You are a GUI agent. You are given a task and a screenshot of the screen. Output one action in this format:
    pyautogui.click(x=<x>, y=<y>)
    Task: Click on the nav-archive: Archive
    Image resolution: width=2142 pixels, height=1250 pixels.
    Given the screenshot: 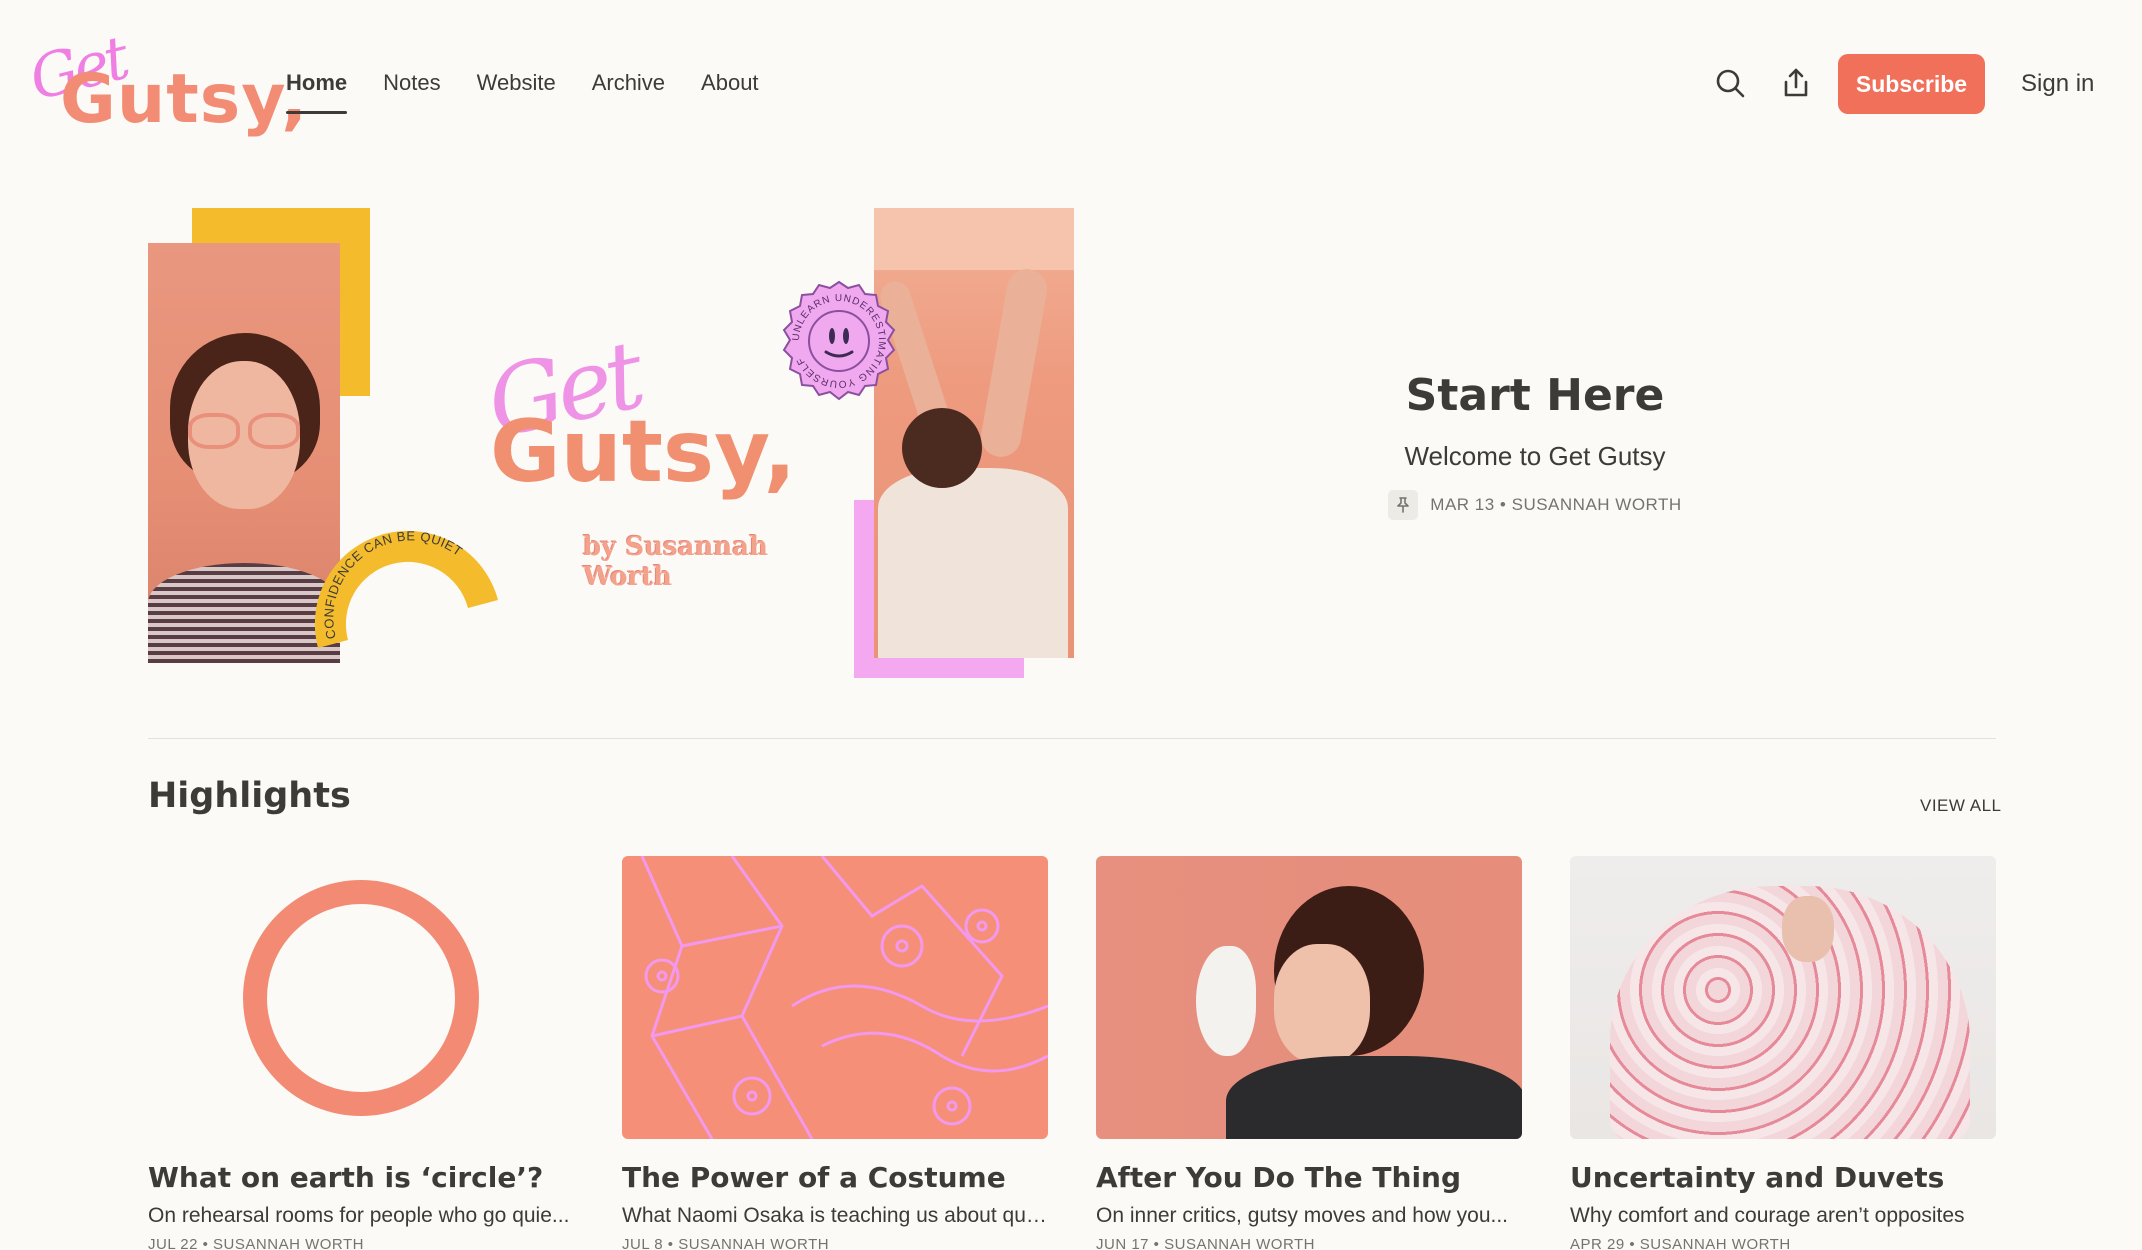 What is the action you would take?
    pyautogui.click(x=628, y=89)
    